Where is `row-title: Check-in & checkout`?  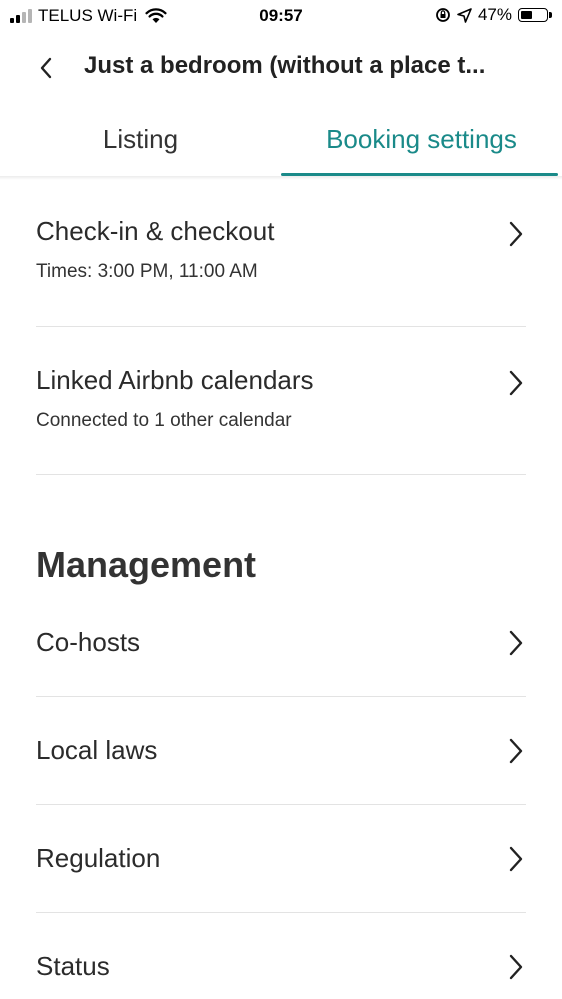
row-title: Check-in & checkout is located at coordinates (155, 231).